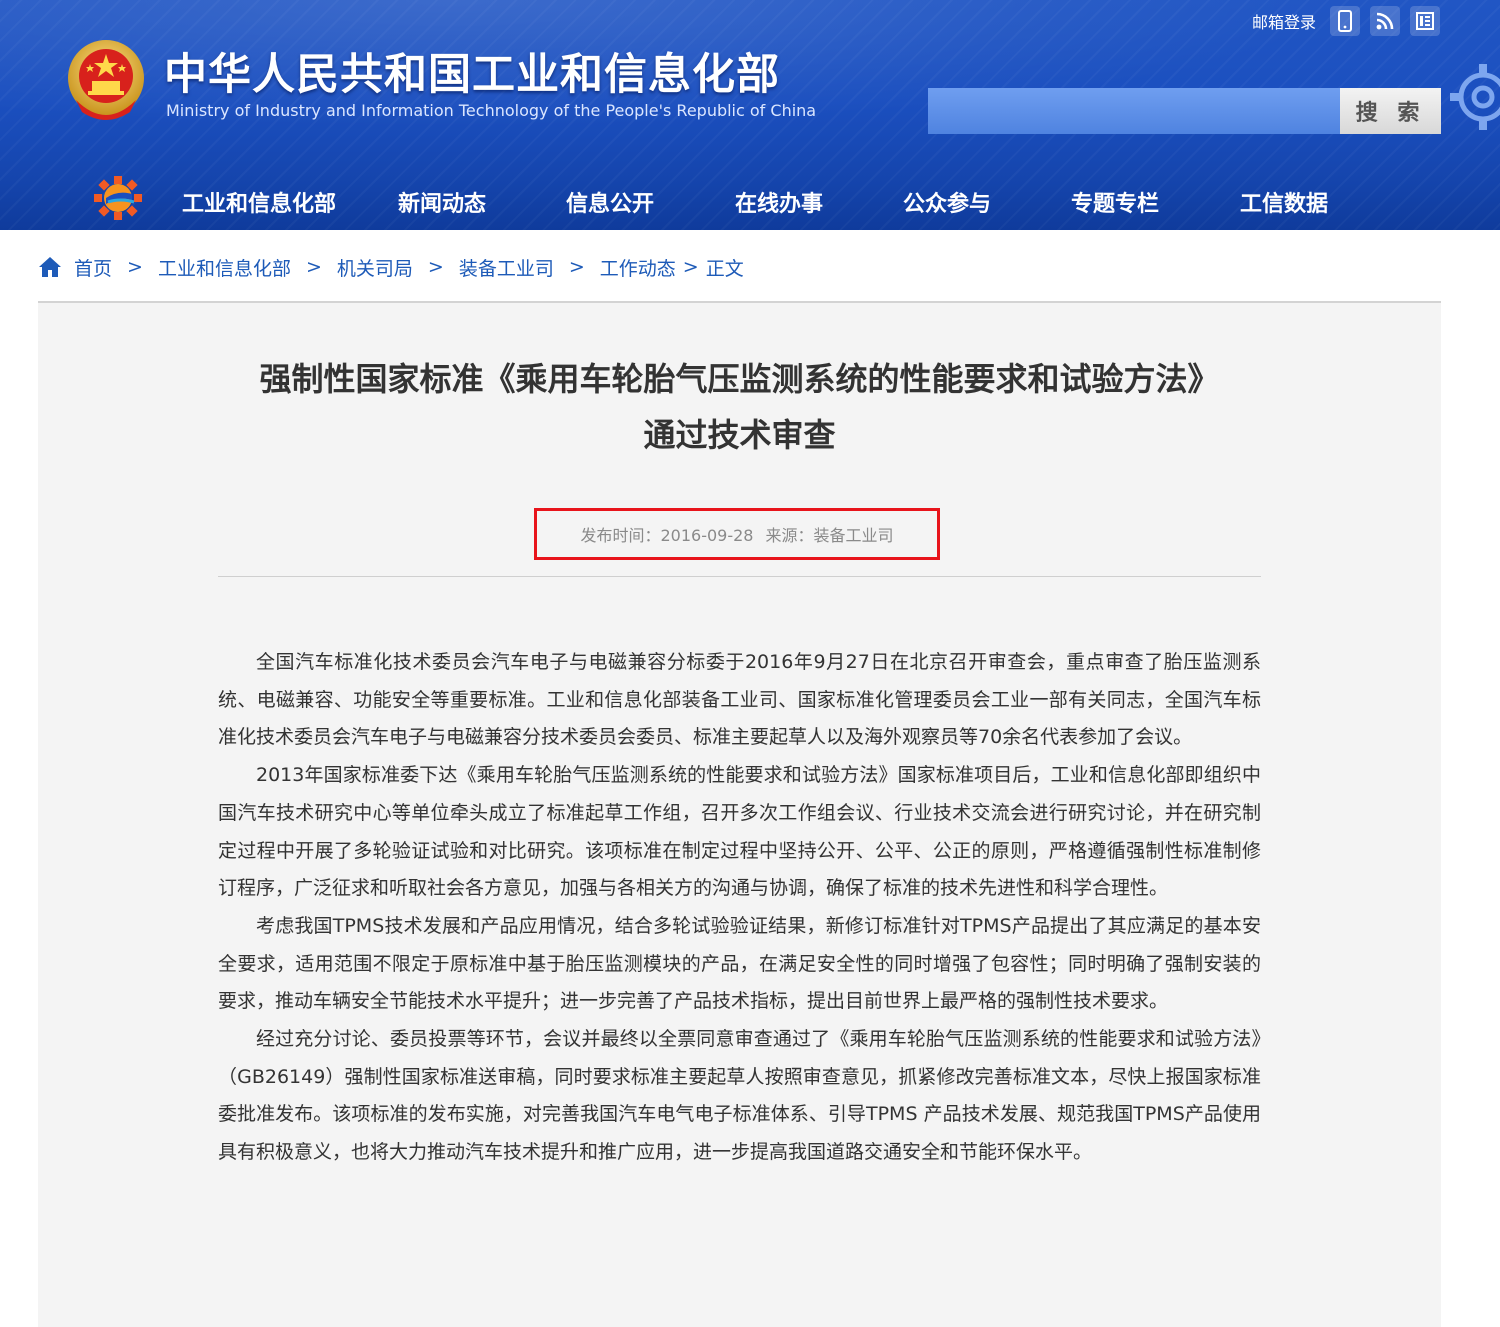  What do you see at coordinates (93, 267) in the screenshot?
I see `breadcrumb-home: 首页` at bounding box center [93, 267].